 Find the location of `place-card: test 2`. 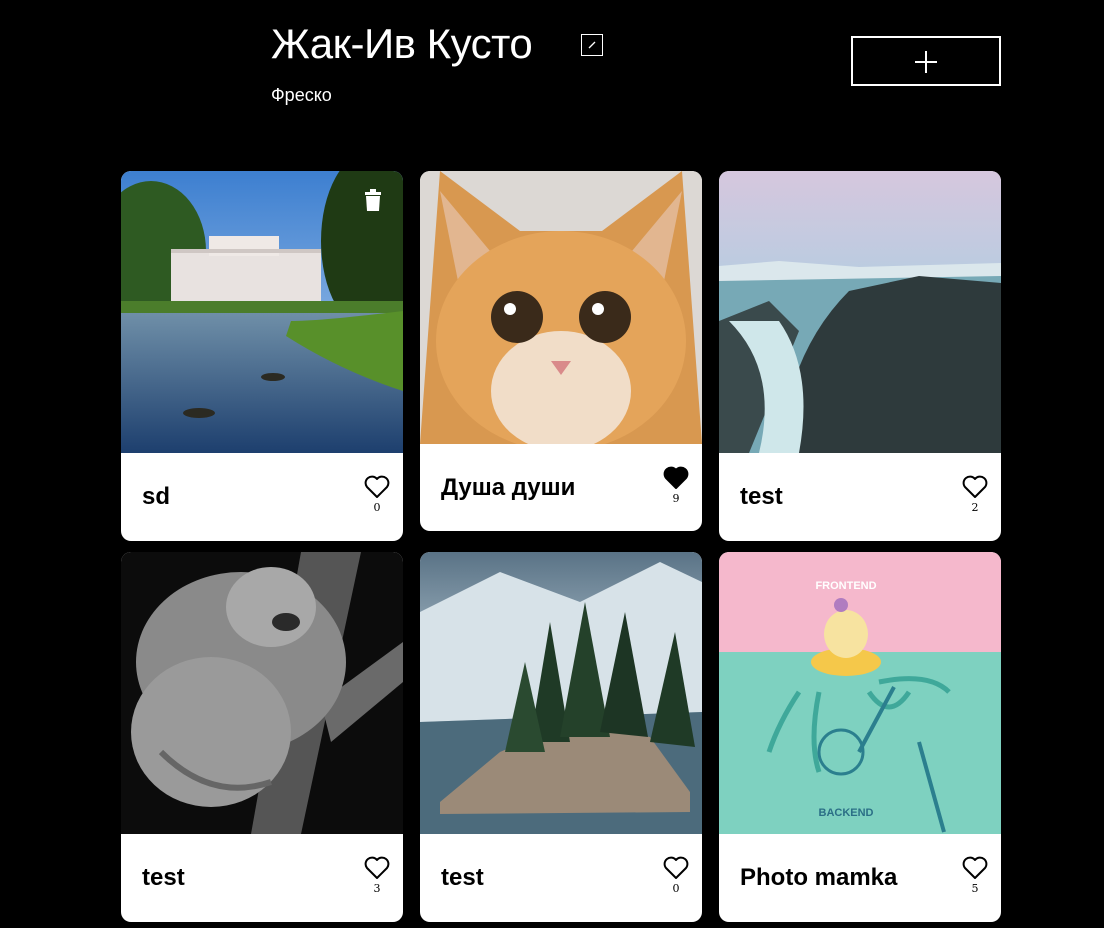

place-card: test 2 is located at coordinates (860, 356).